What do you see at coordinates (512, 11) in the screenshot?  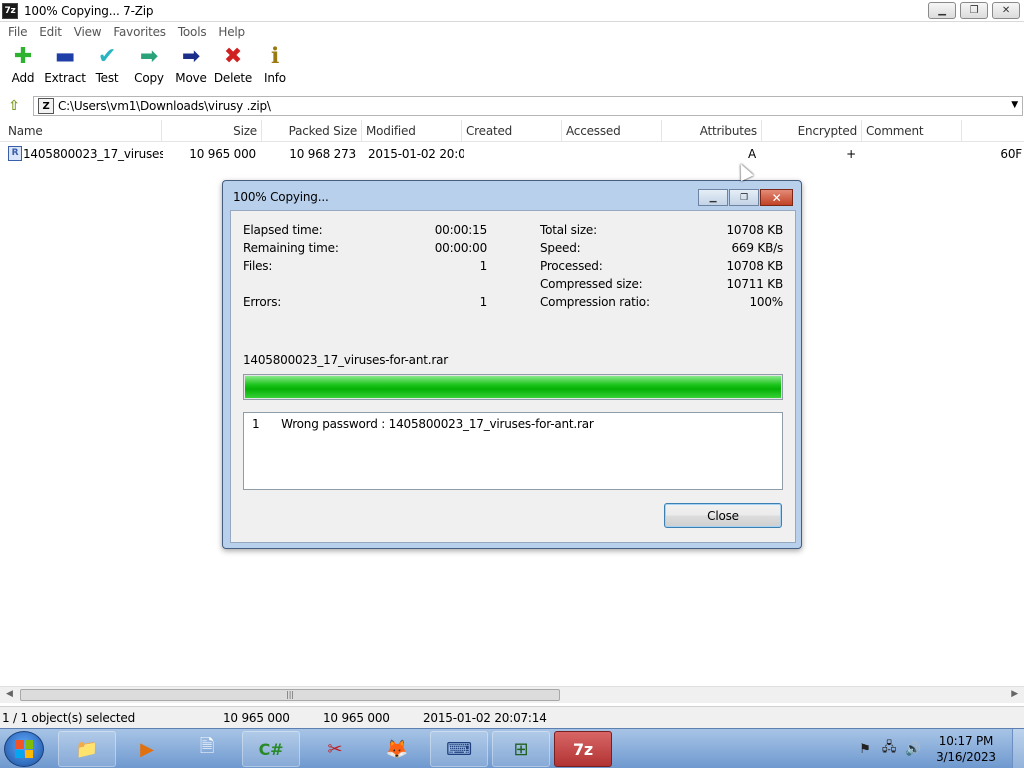 I see `title-bar: 7z 100% Copying... 7-Zip ▁ ❐ ✕` at bounding box center [512, 11].